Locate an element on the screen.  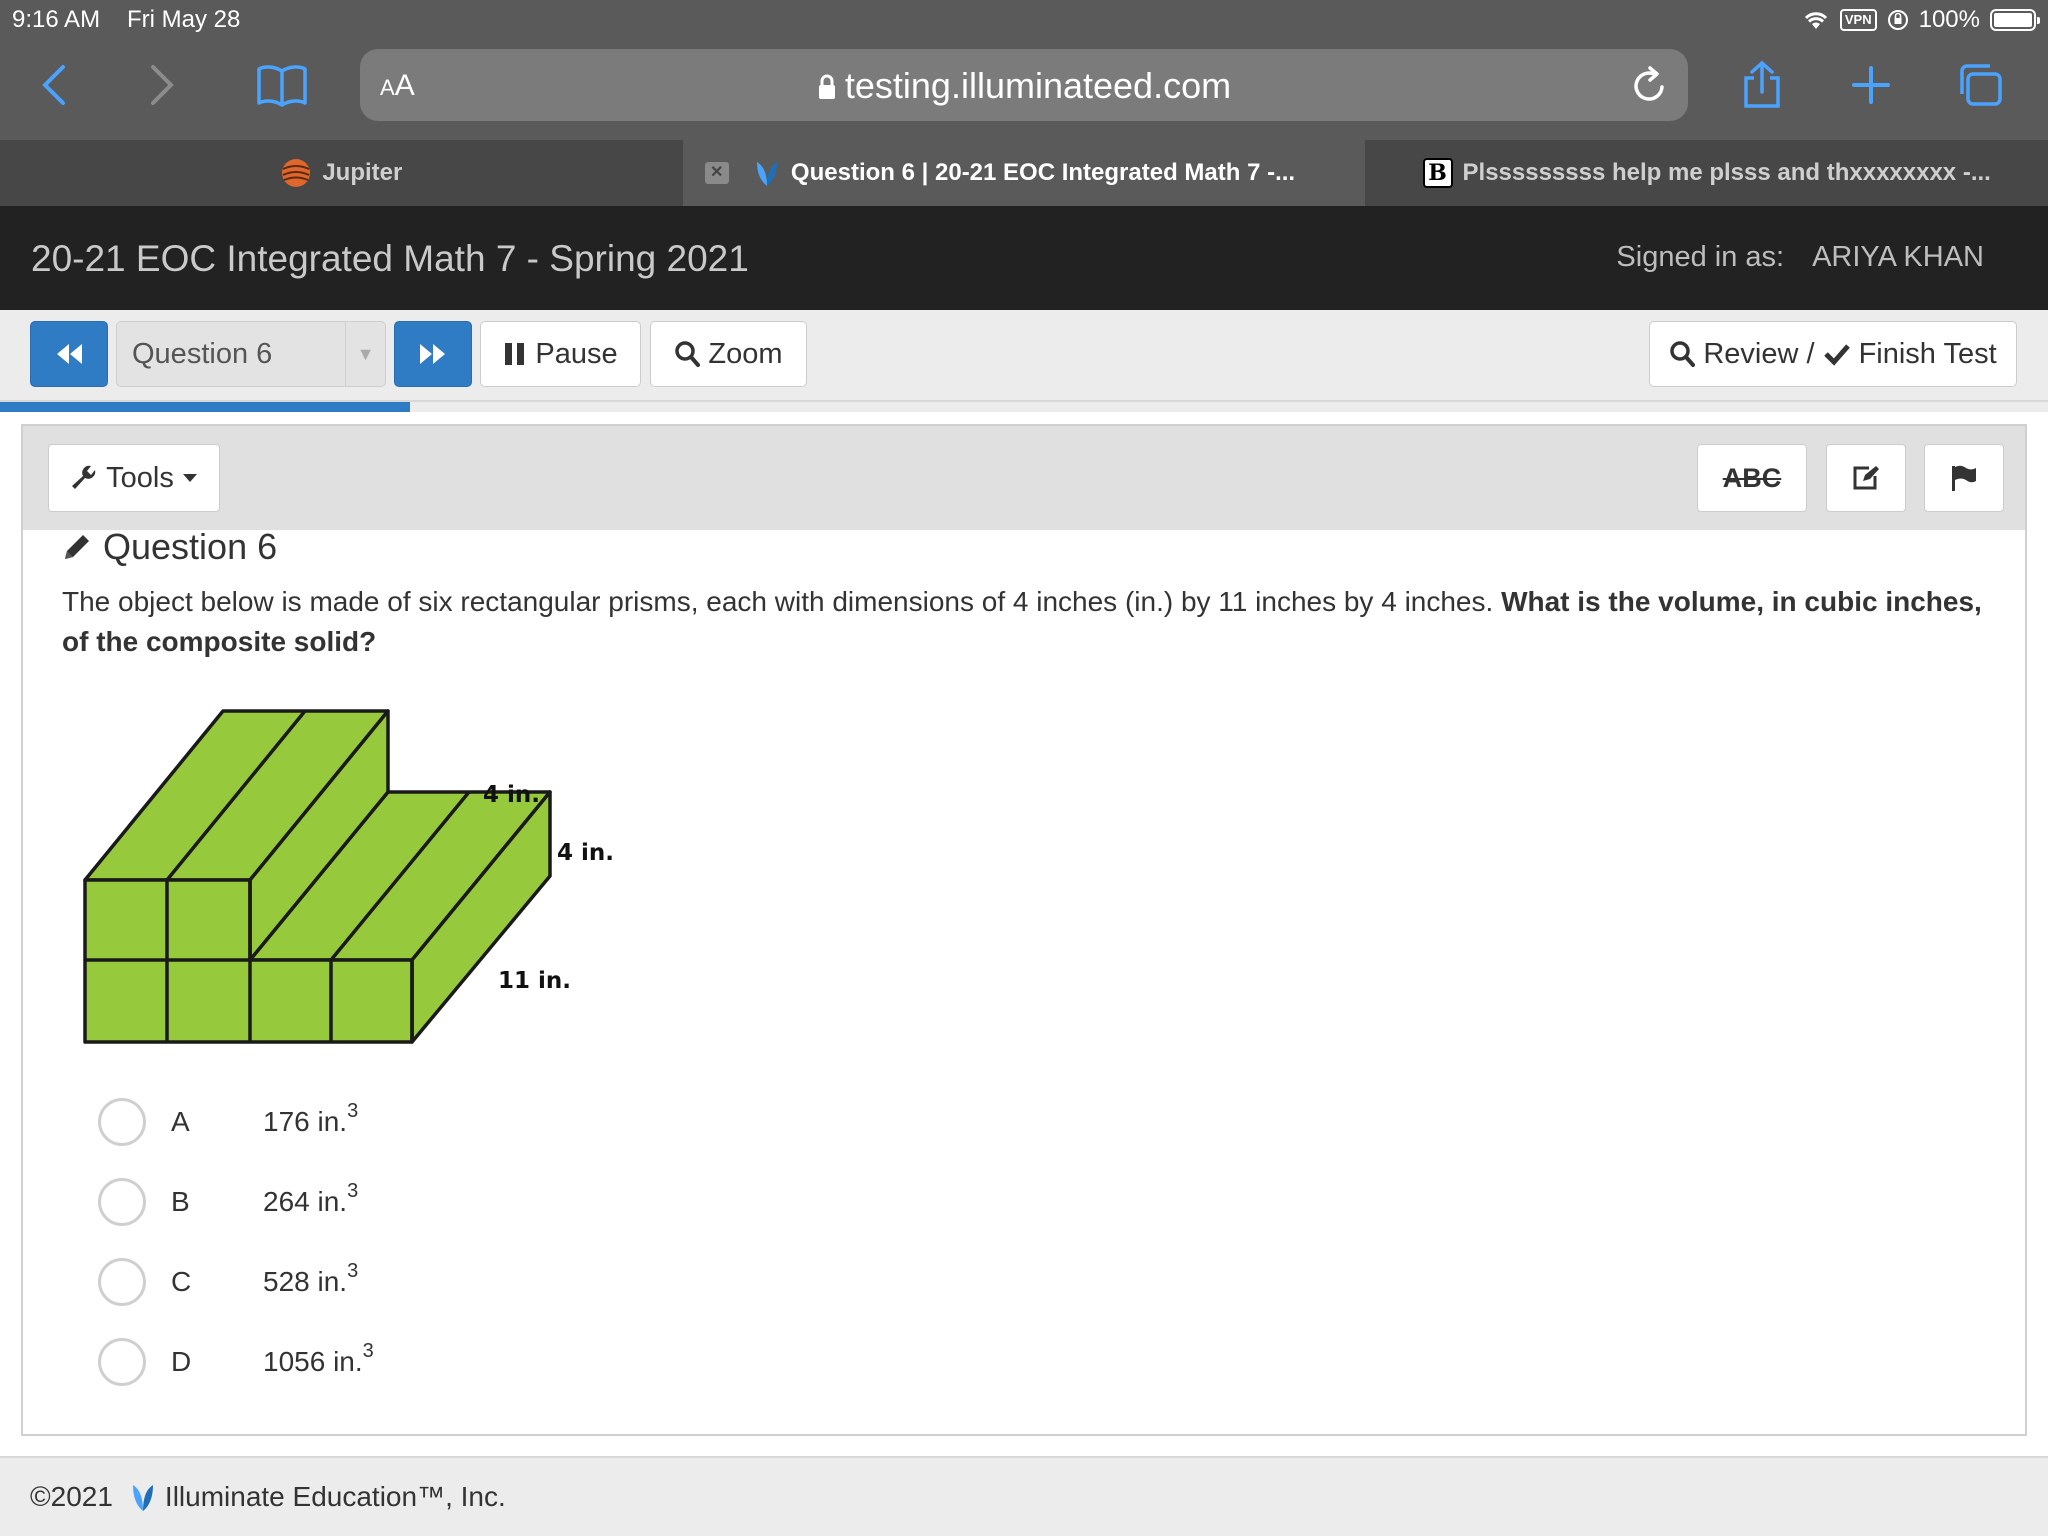
tabs-icon is located at coordinates (1981, 85).